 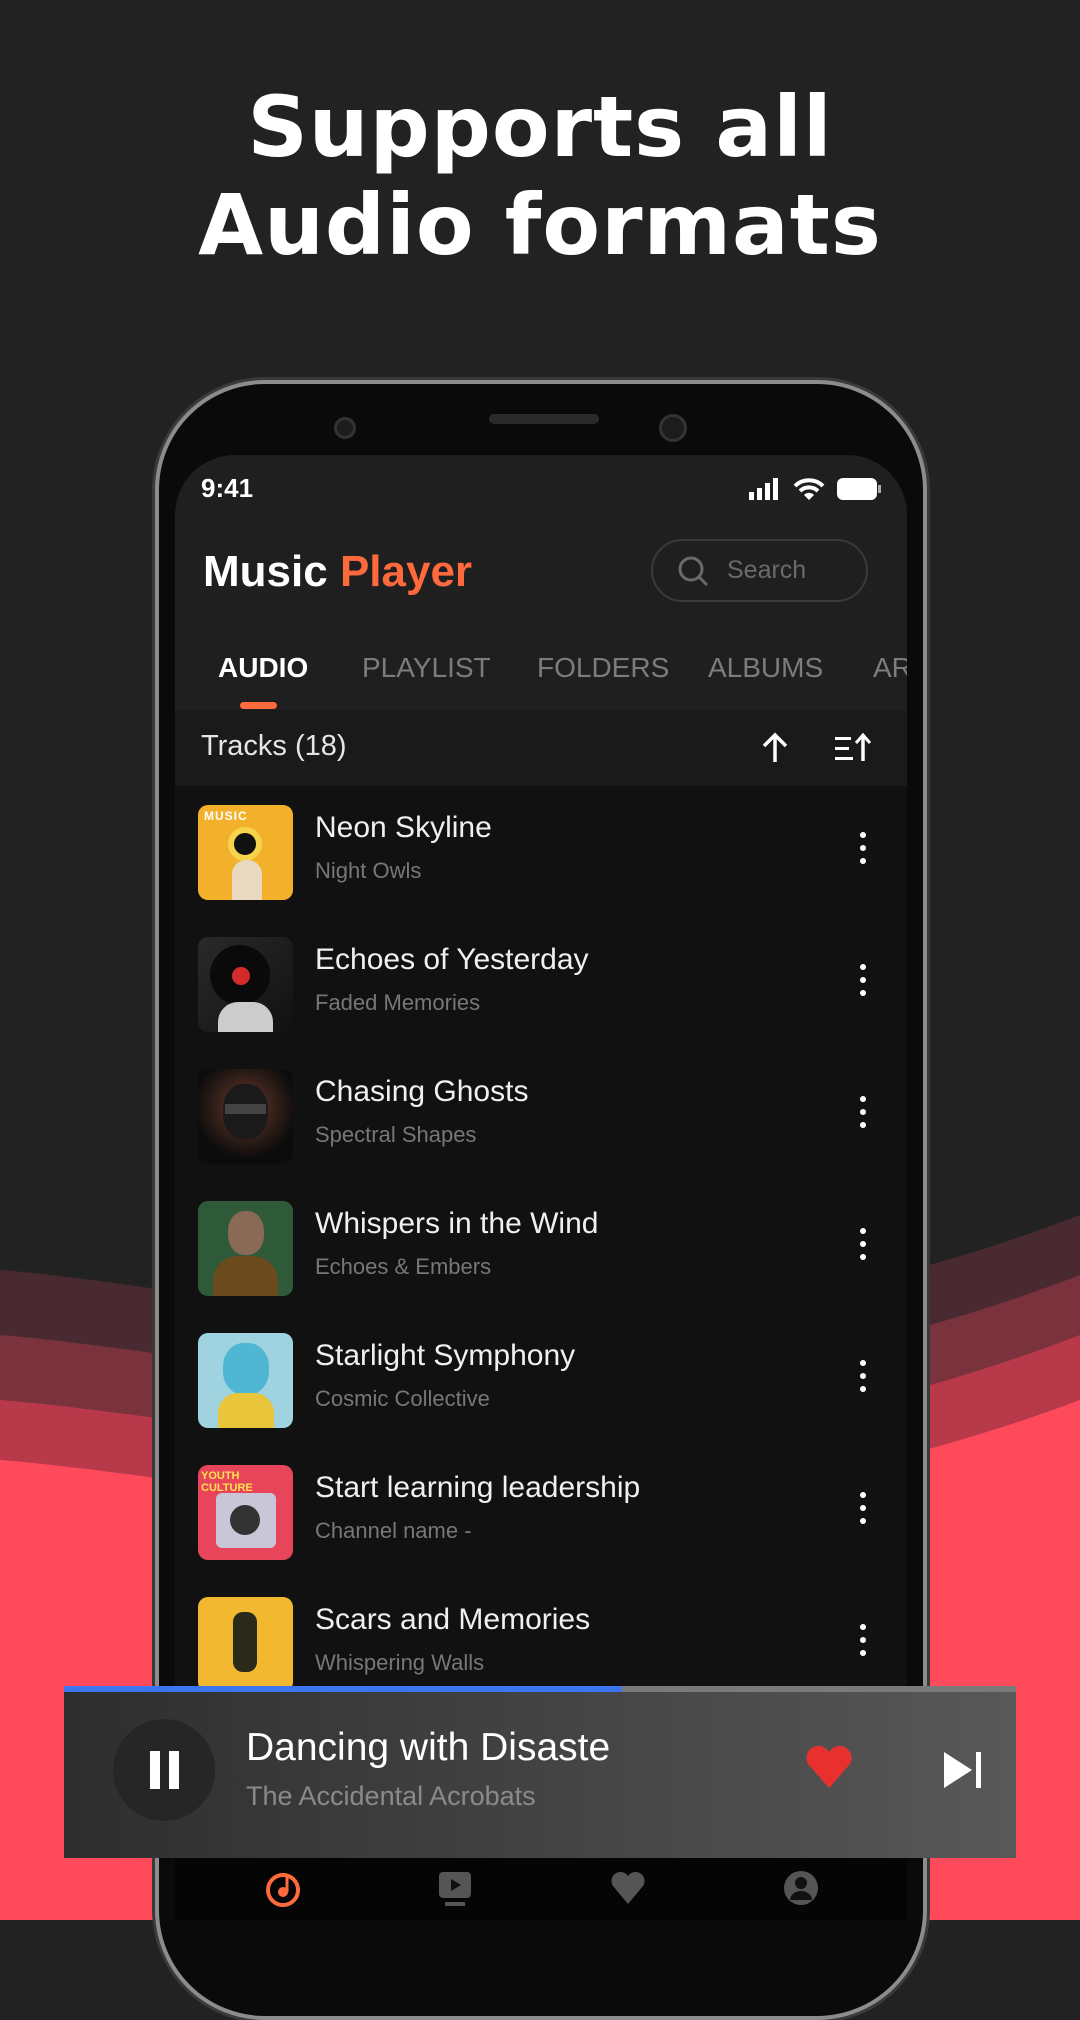 What do you see at coordinates (890, 668) in the screenshot?
I see `tab-artists: AR` at bounding box center [890, 668].